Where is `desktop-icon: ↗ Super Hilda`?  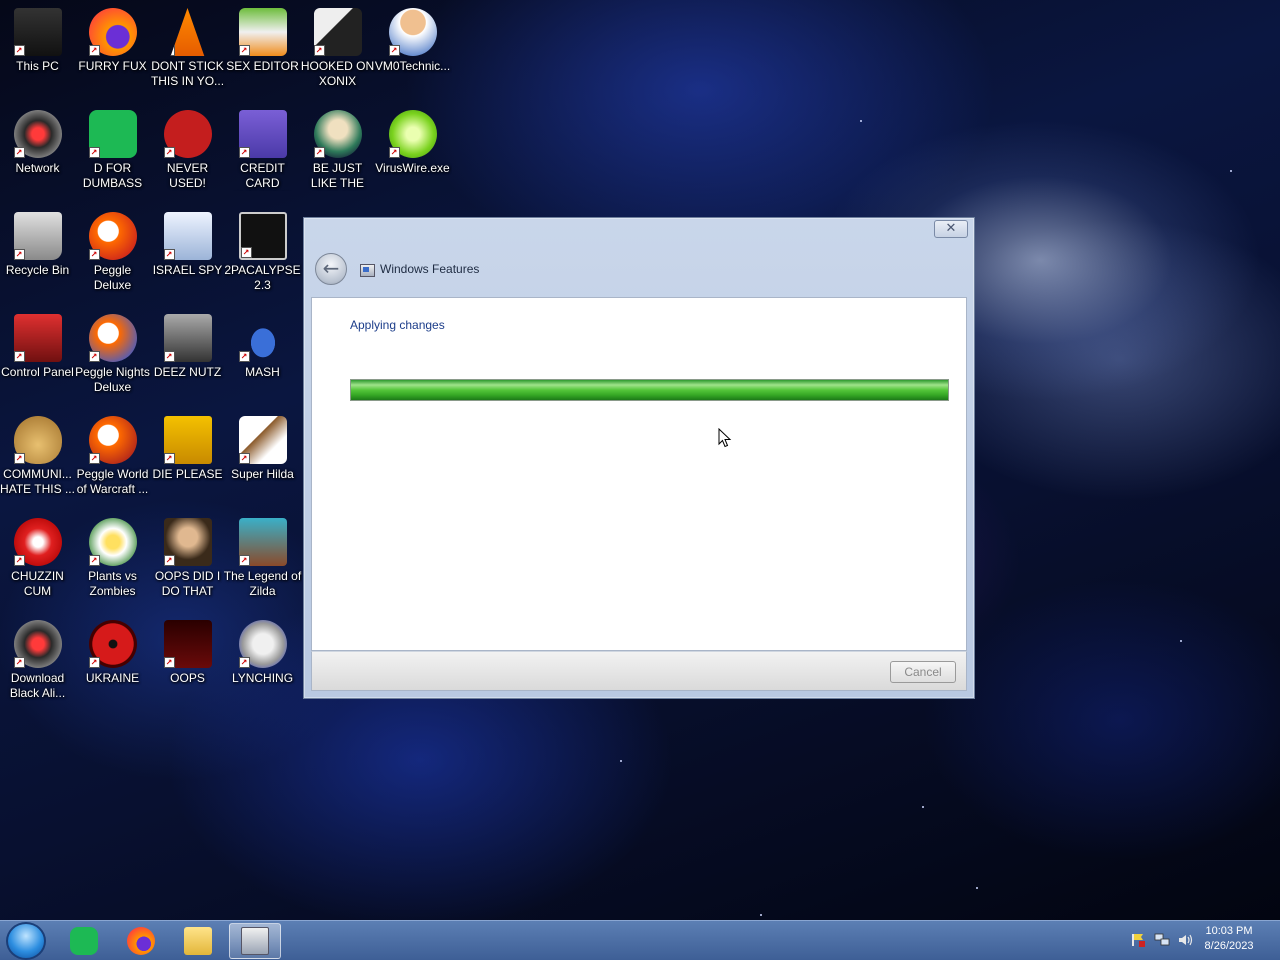
desktop-icon: ↗ Super Hilda is located at coordinates (262, 458).